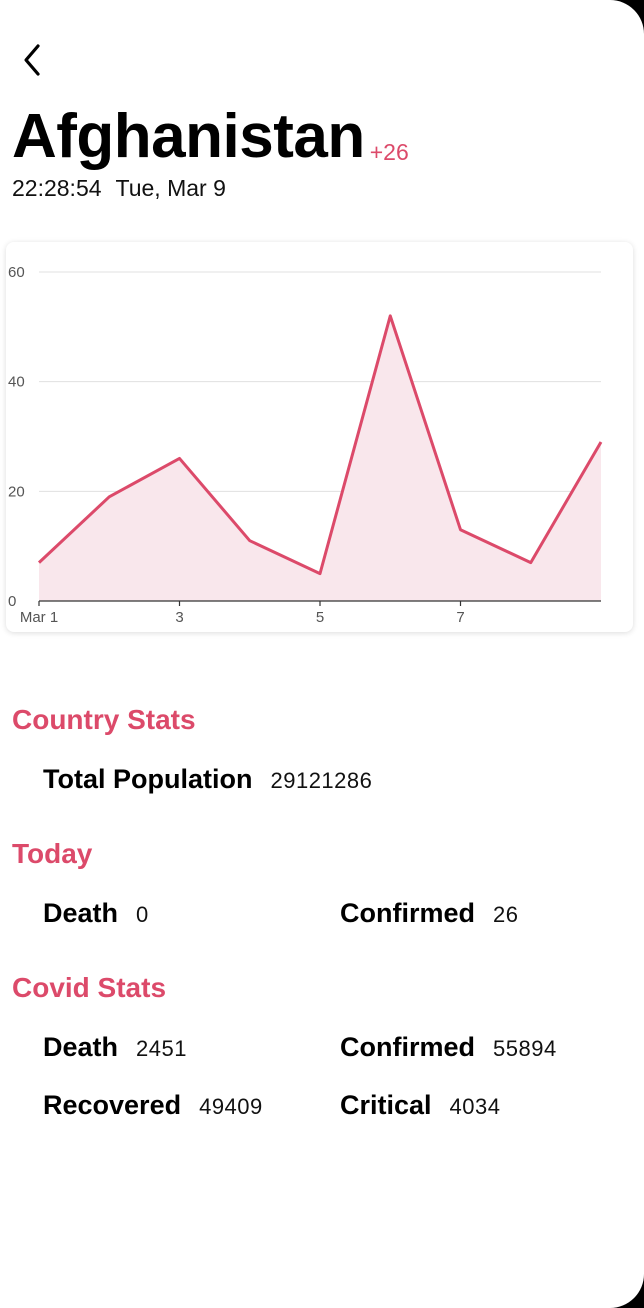  What do you see at coordinates (460, 617) in the screenshot?
I see `x-tick-label: 7` at bounding box center [460, 617].